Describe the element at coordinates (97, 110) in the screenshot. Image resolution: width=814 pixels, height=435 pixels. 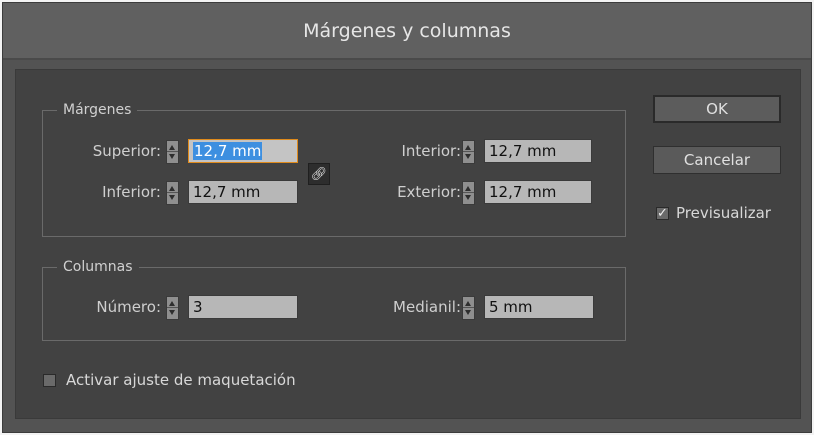
I see `margins-legend: Márgenes` at that location.